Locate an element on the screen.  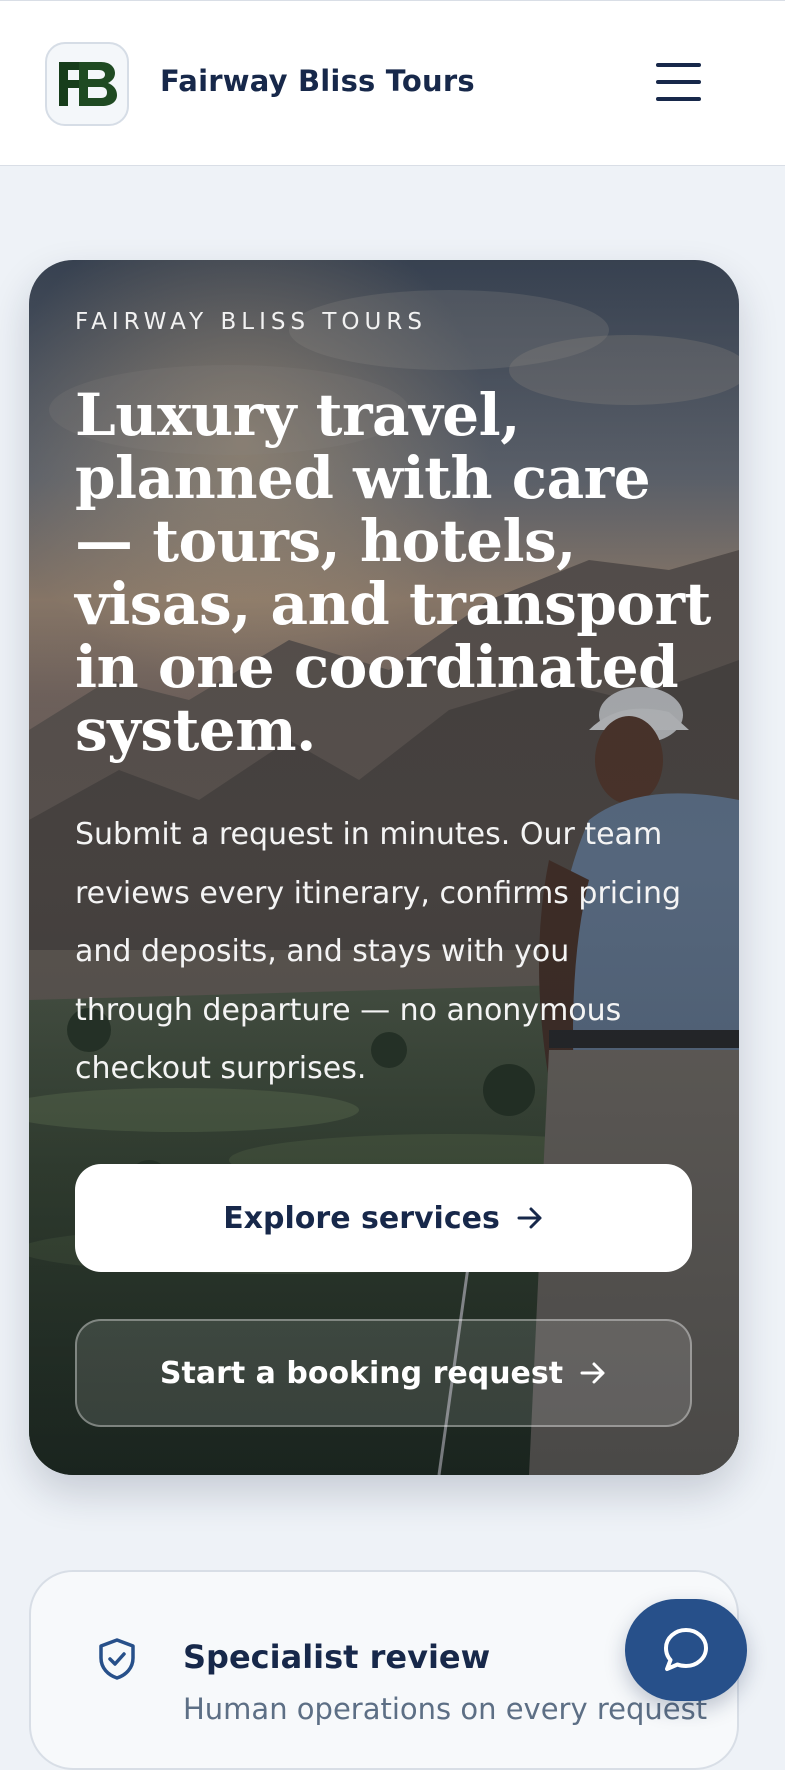
fb-monogram-logo-icon is located at coordinates (88, 84).